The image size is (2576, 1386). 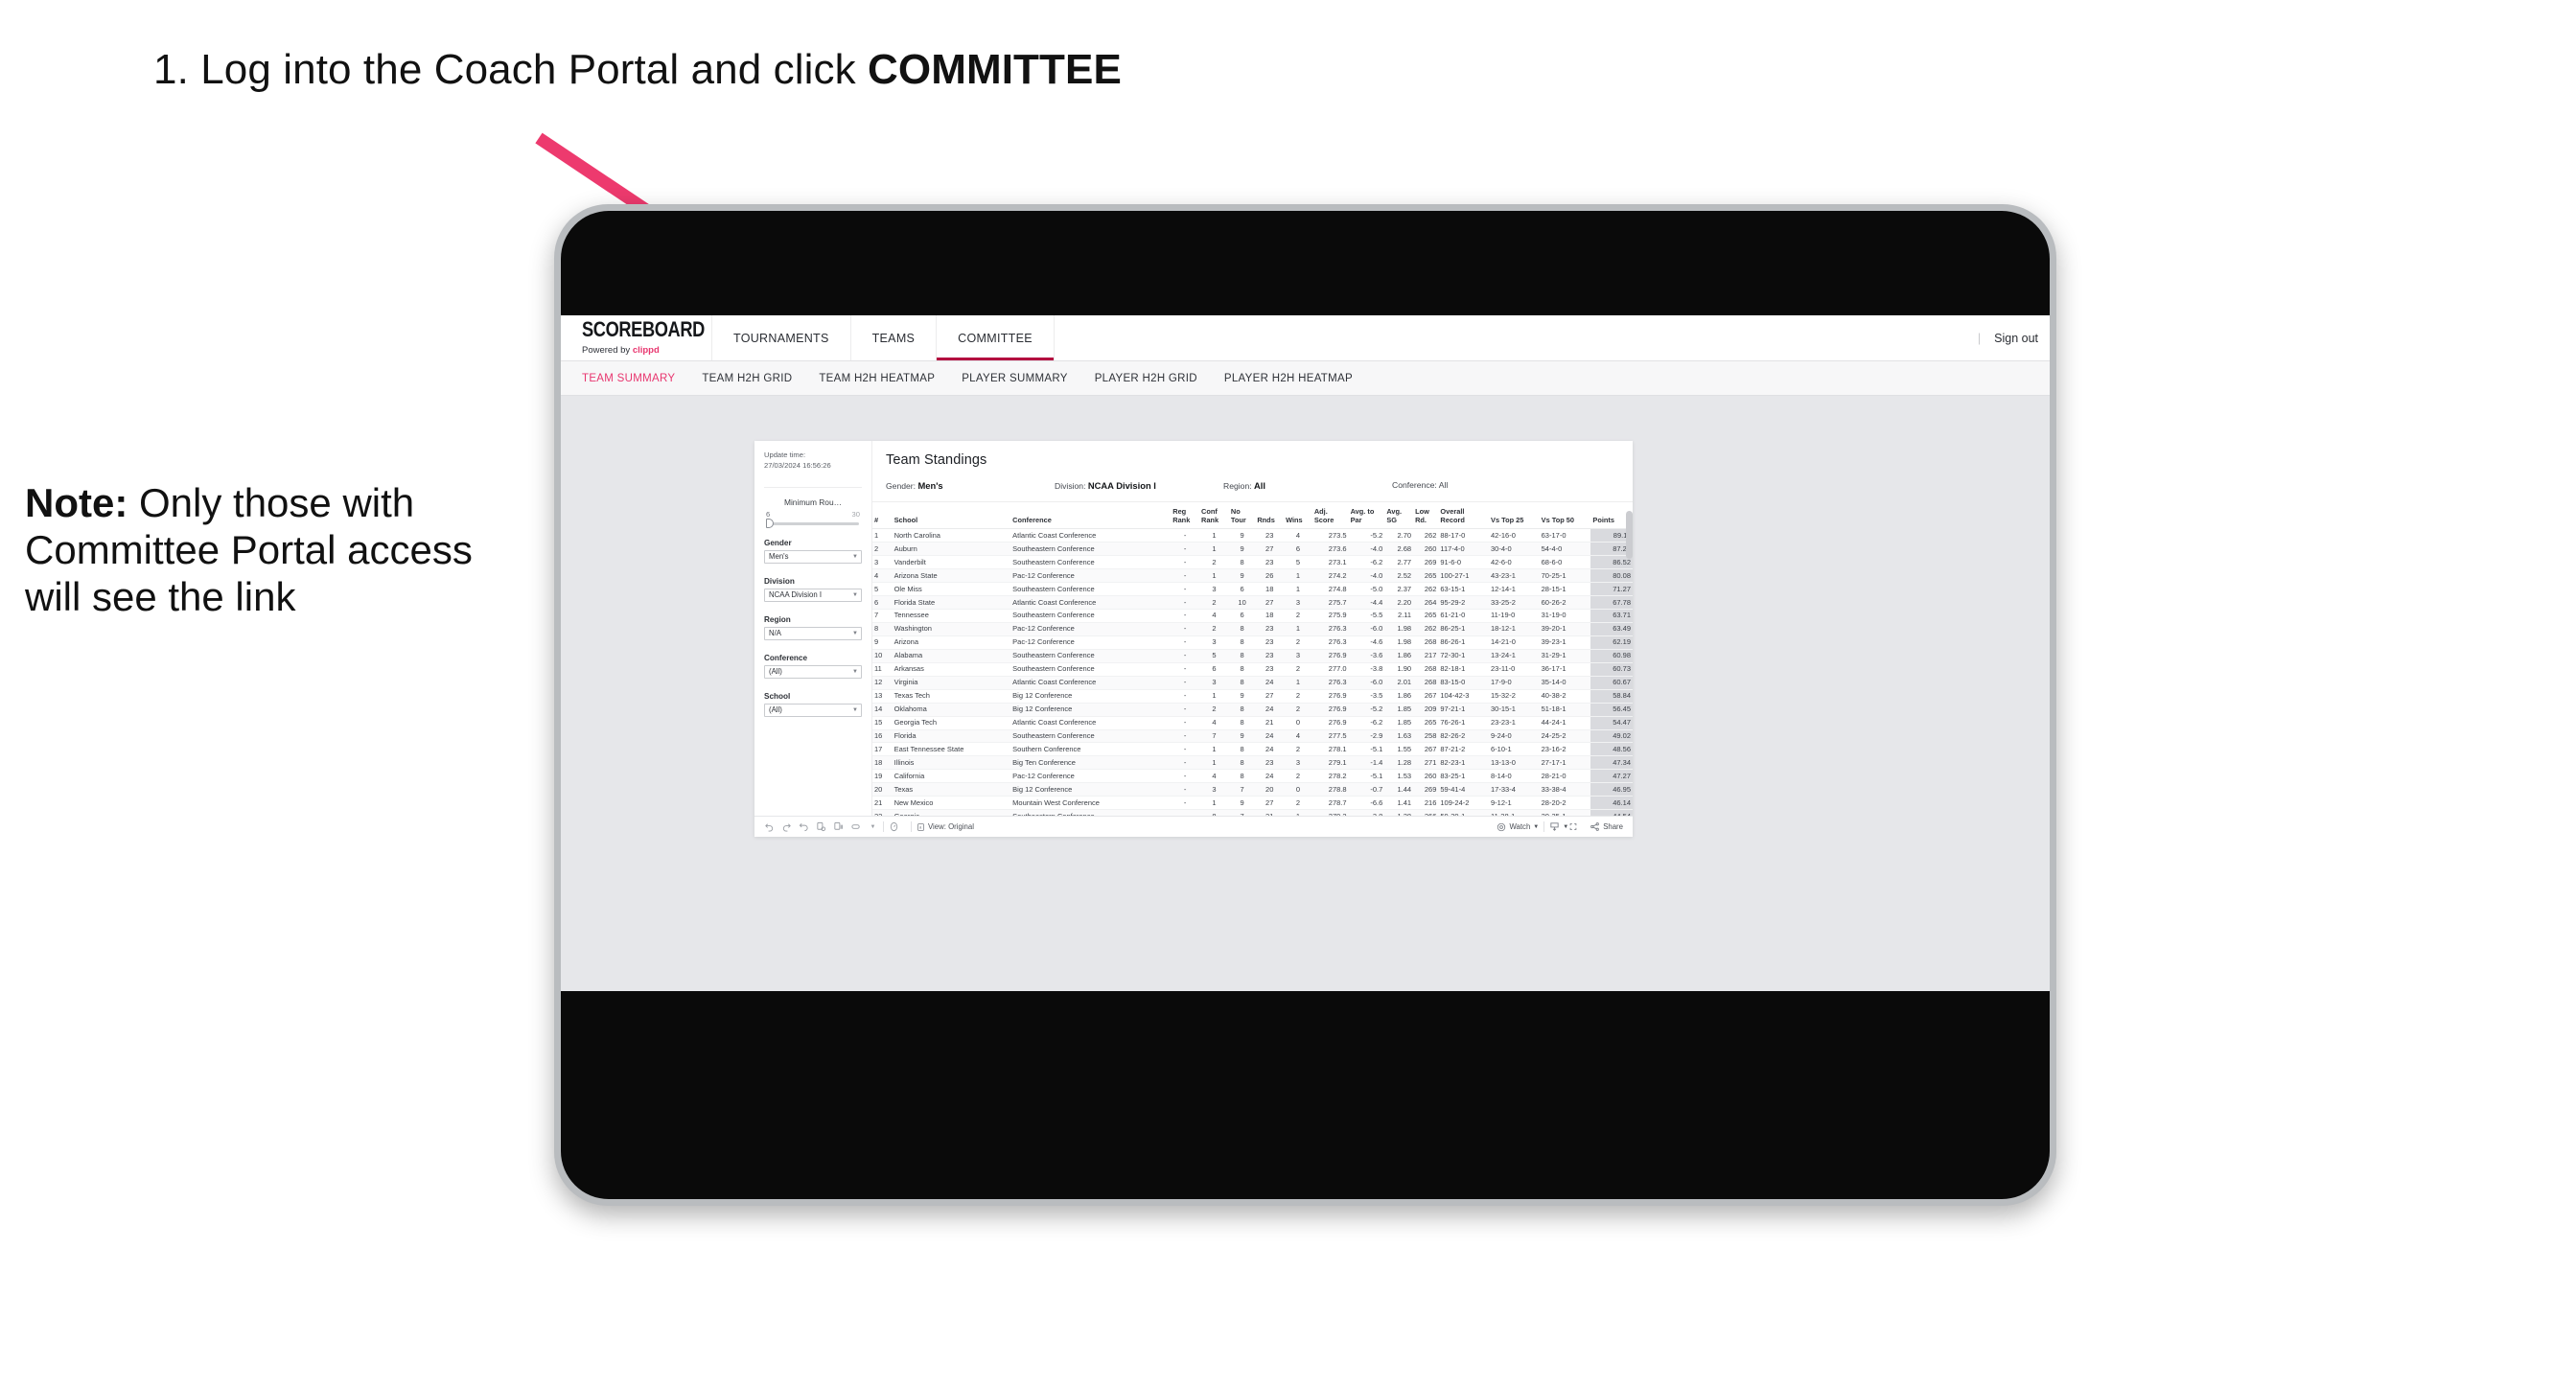 I want to click on share-button: Share, so click(x=1606, y=827).